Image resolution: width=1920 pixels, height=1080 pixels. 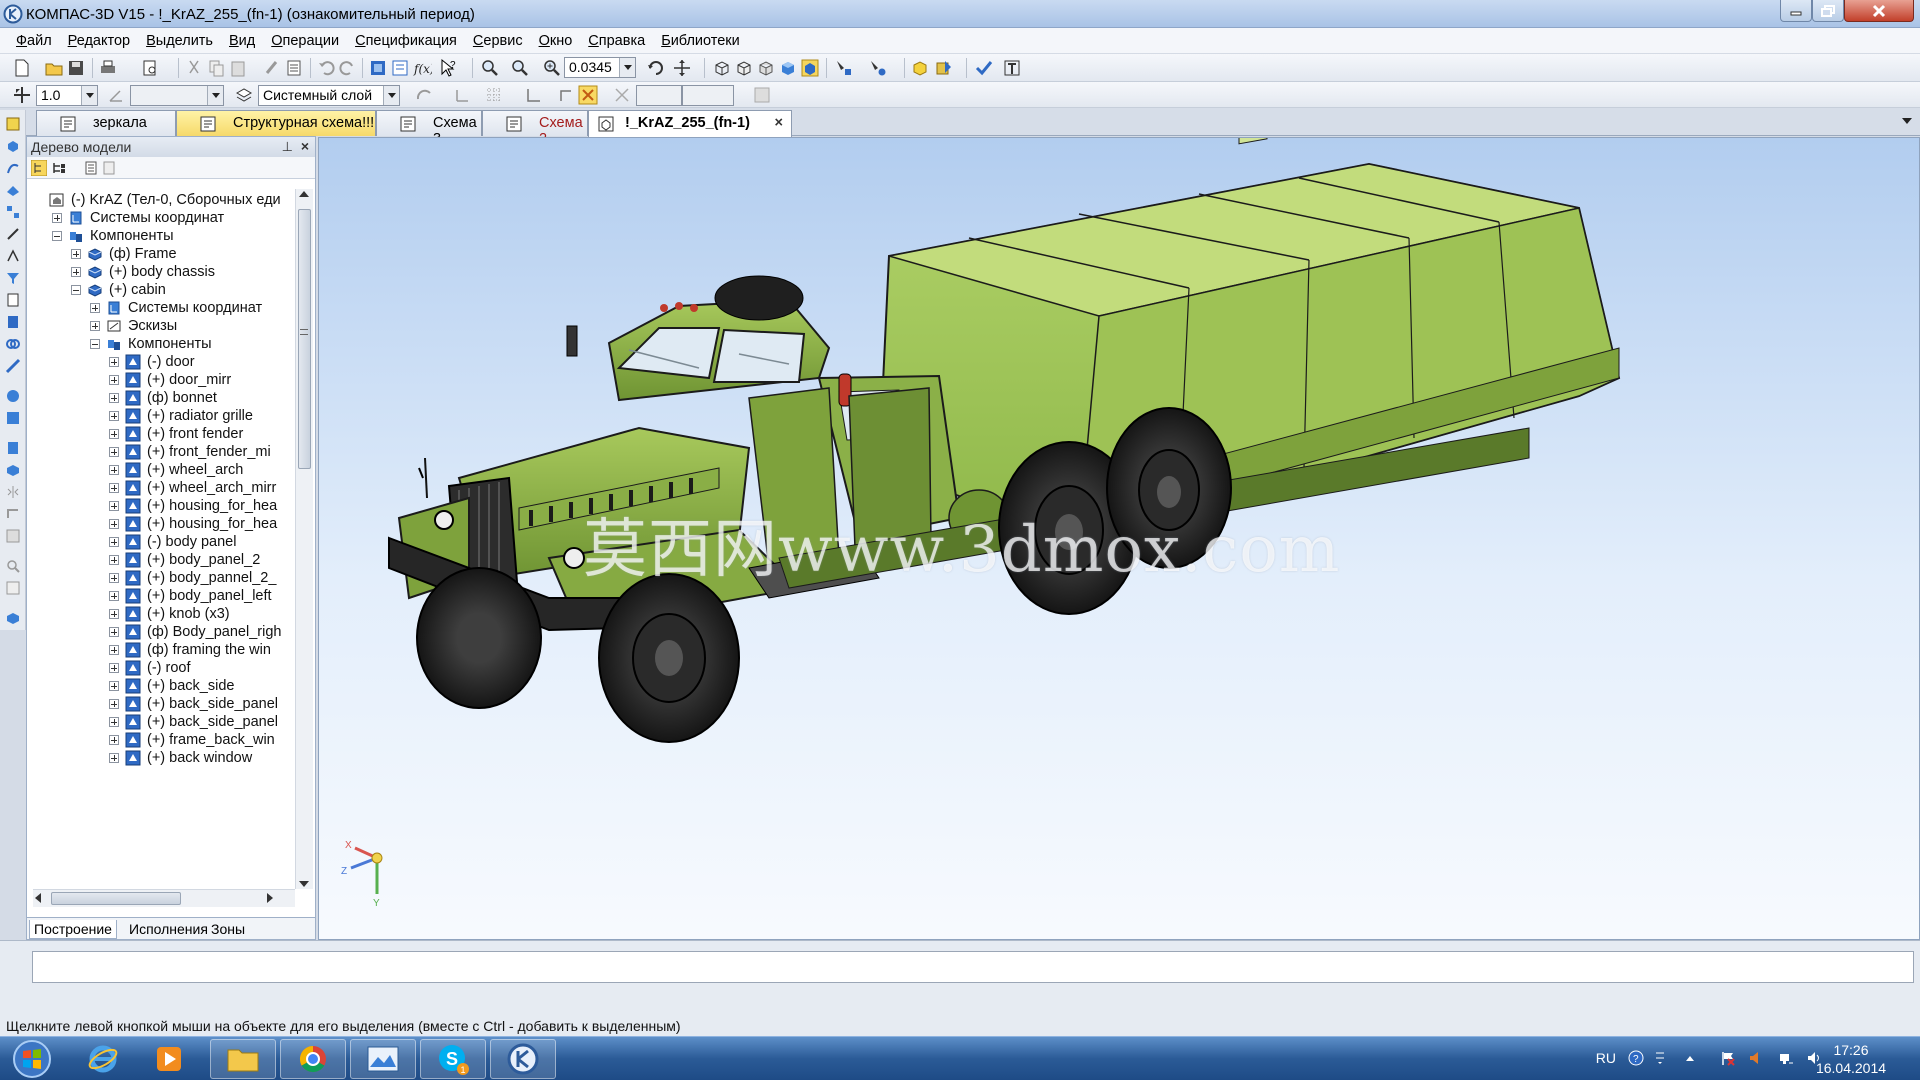 What do you see at coordinates (1907, 123) in the screenshot?
I see `tab-list-chevron-icon` at bounding box center [1907, 123].